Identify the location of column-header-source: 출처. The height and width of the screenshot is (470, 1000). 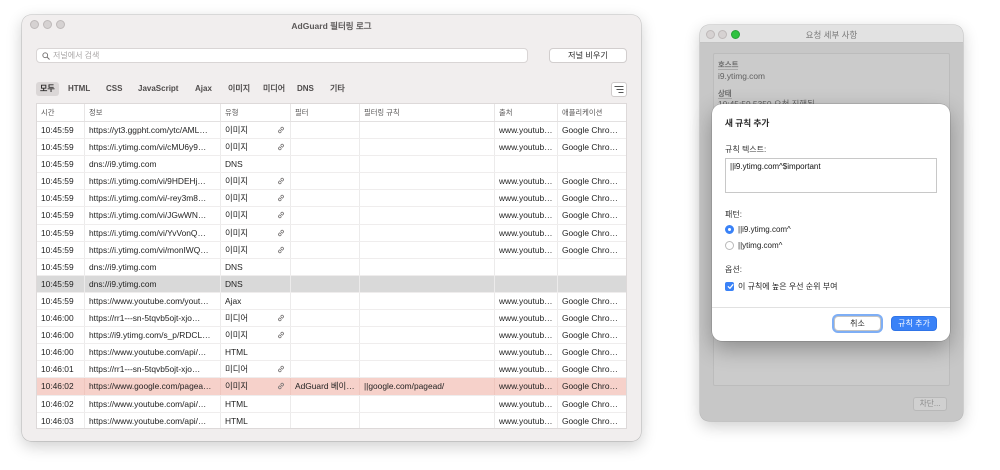
(526, 112).